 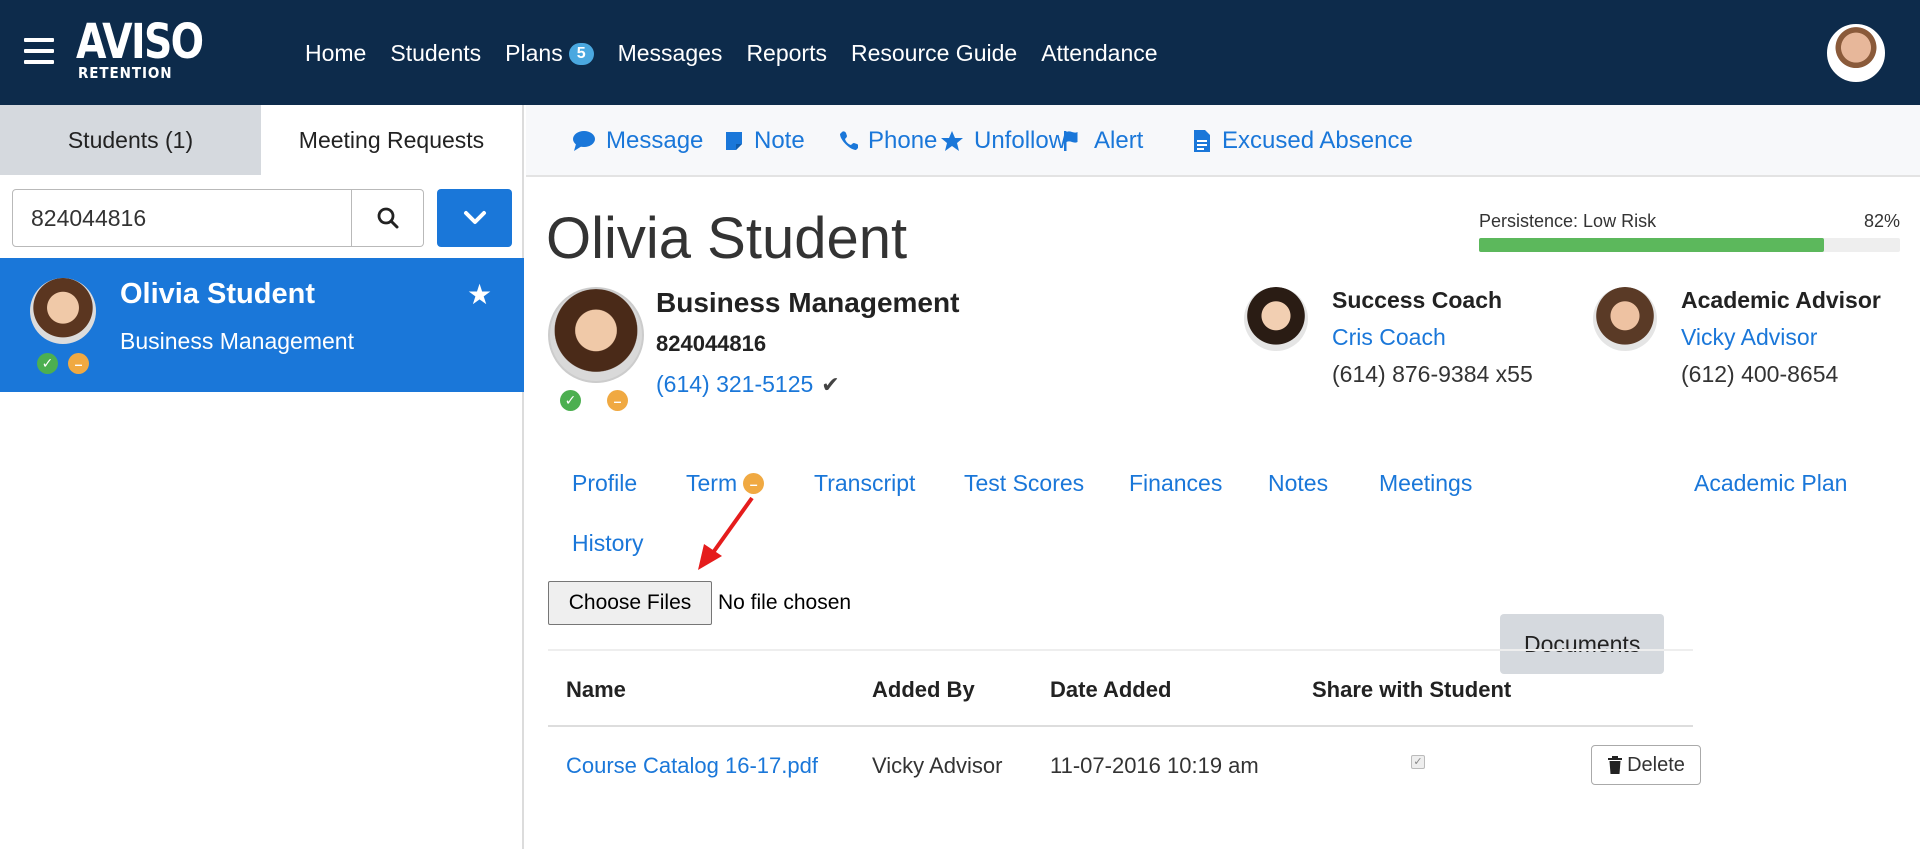 I want to click on nav-plans: Plans 5, so click(x=549, y=53).